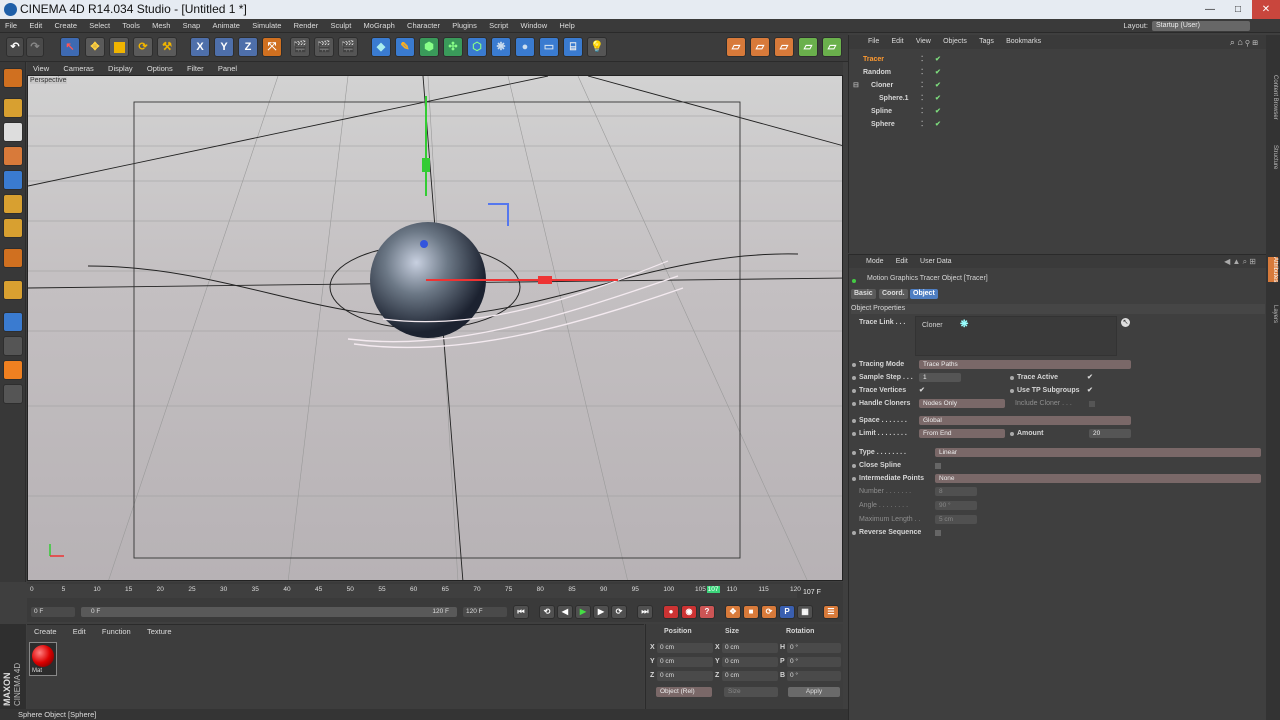  What do you see at coordinates (13, 180) in the screenshot?
I see `points-tool-icon` at bounding box center [13, 180].